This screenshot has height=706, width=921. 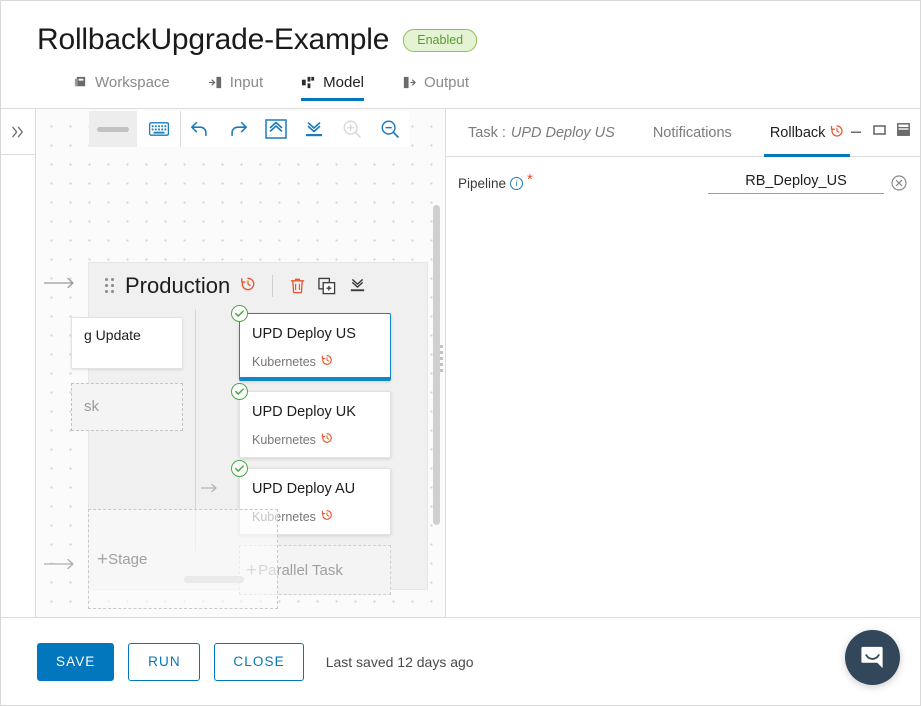 I want to click on output-icon, so click(x=409, y=82).